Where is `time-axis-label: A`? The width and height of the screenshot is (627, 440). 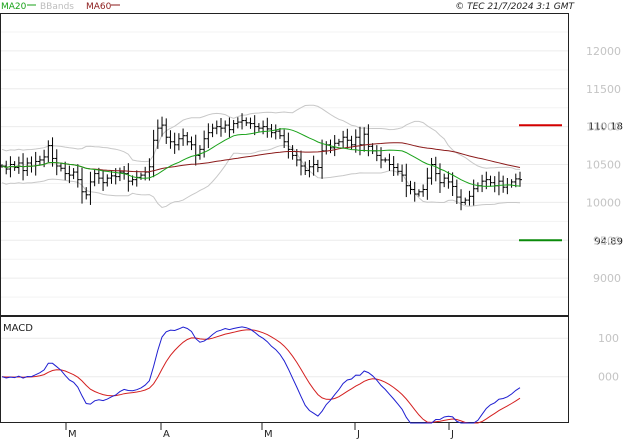
time-axis-label: A is located at coordinates (166, 434).